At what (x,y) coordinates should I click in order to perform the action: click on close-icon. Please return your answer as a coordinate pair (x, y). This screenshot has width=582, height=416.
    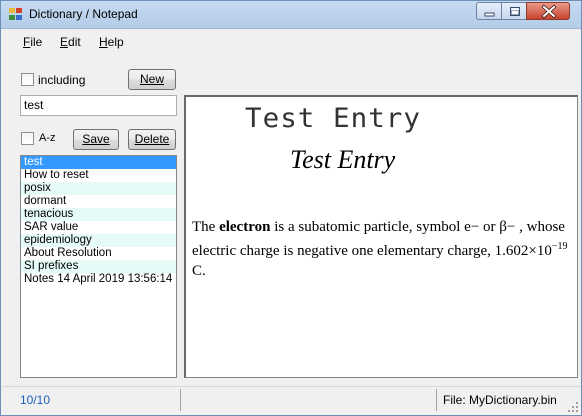
    Looking at the image, I should click on (549, 11).